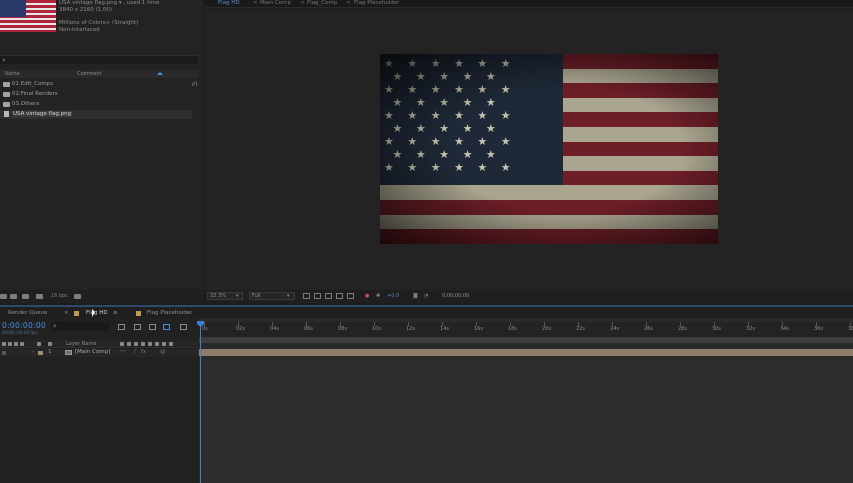 The image size is (853, 483). I want to click on graph-editor-icon, so click(183, 327).